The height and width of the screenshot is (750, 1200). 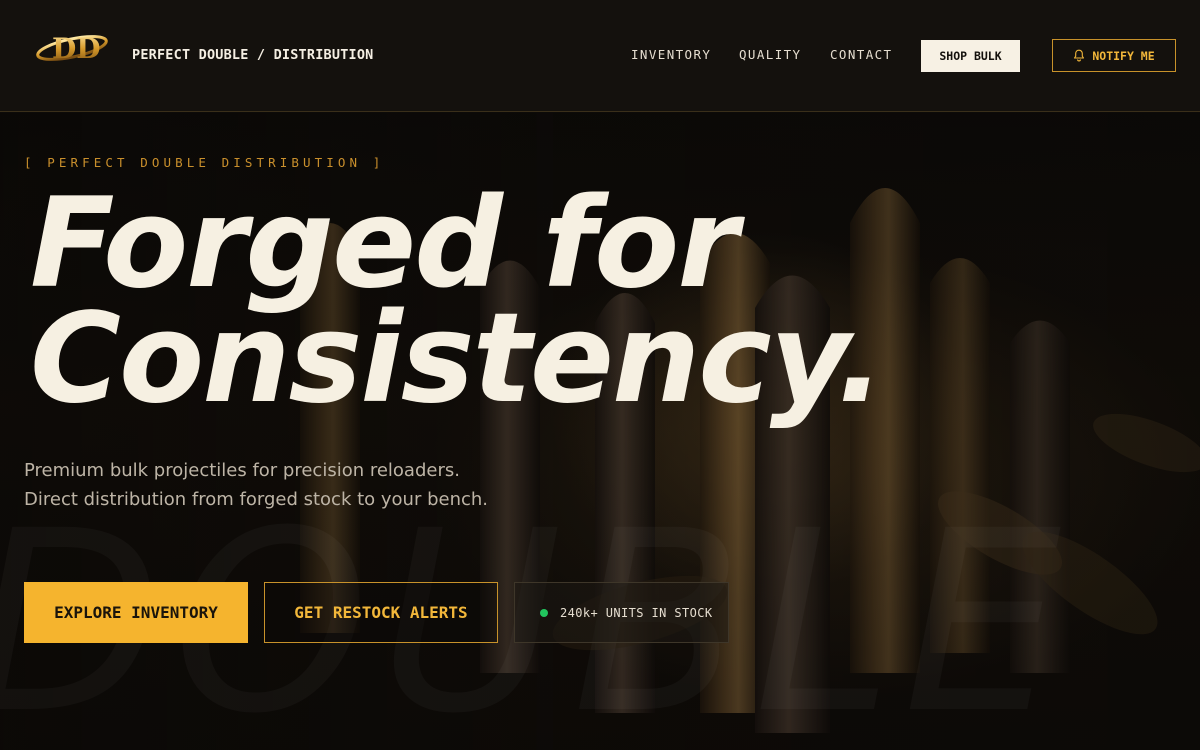 I want to click on status-dot-icon, so click(x=544, y=612).